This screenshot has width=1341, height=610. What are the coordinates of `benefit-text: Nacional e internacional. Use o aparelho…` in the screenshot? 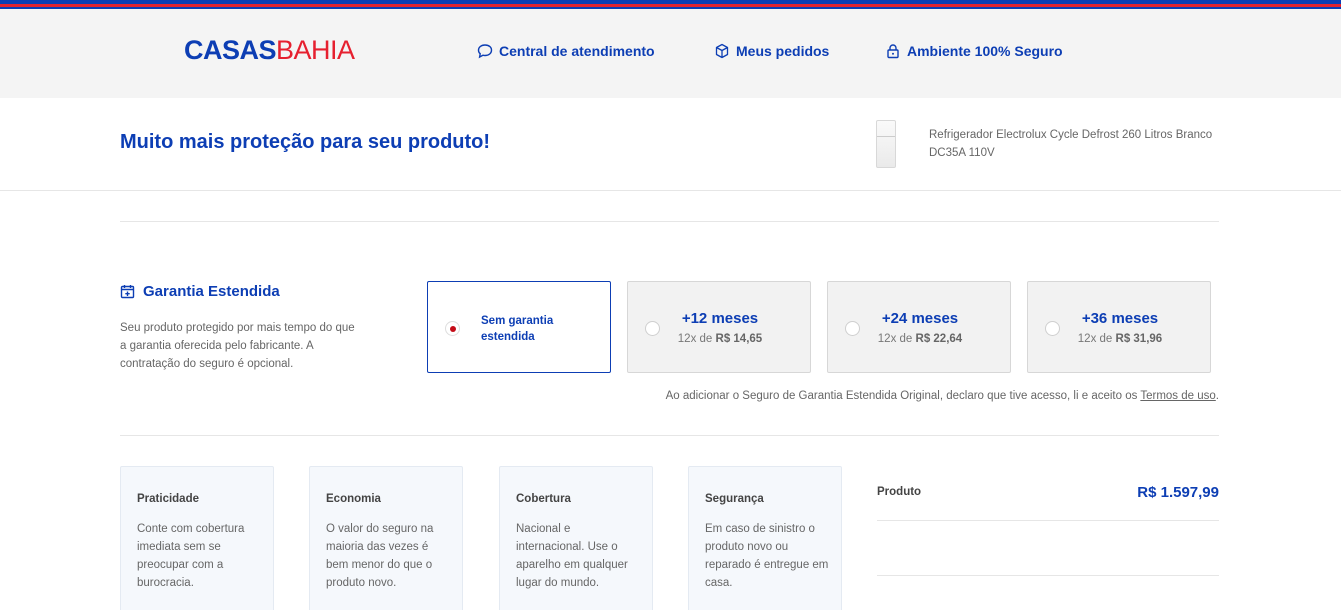 It's located at (572, 556).